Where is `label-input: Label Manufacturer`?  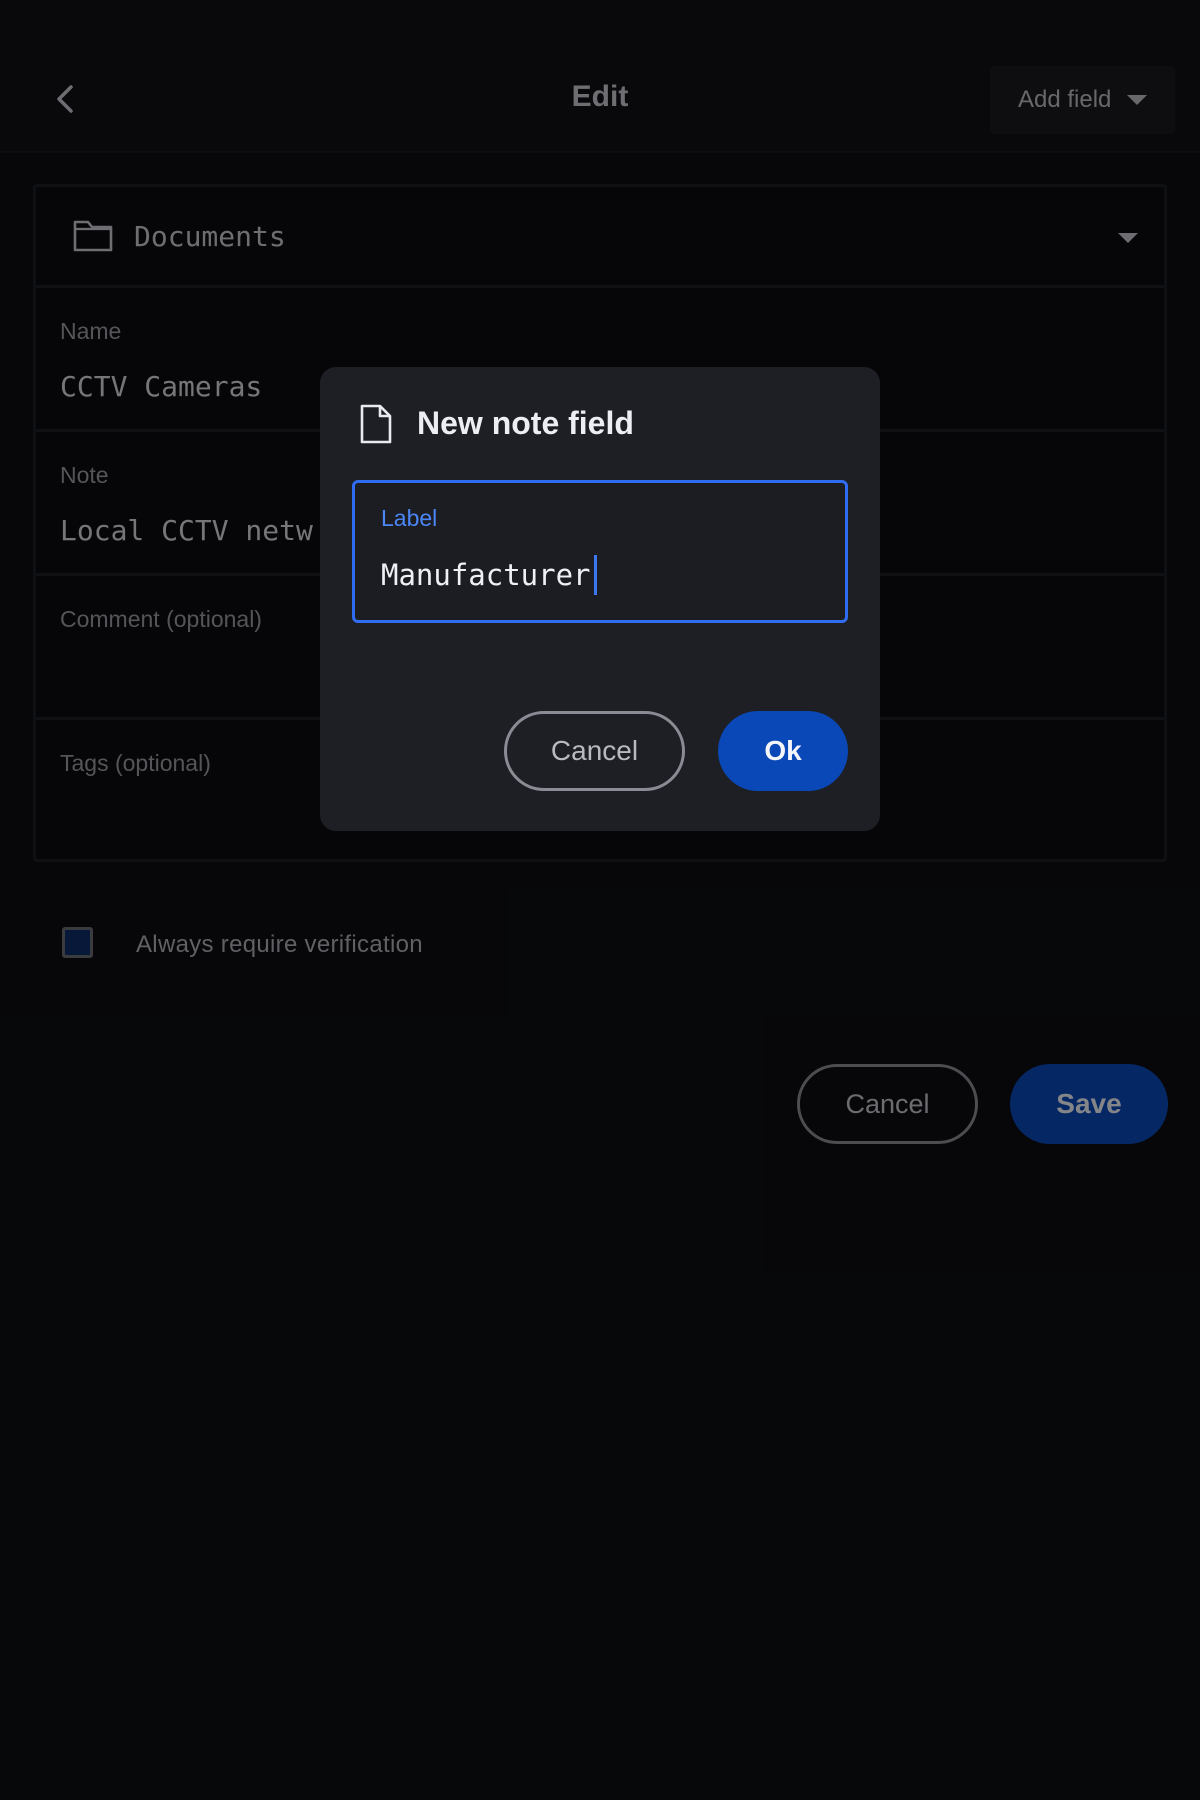
label-input: Label Manufacturer is located at coordinates (600, 551).